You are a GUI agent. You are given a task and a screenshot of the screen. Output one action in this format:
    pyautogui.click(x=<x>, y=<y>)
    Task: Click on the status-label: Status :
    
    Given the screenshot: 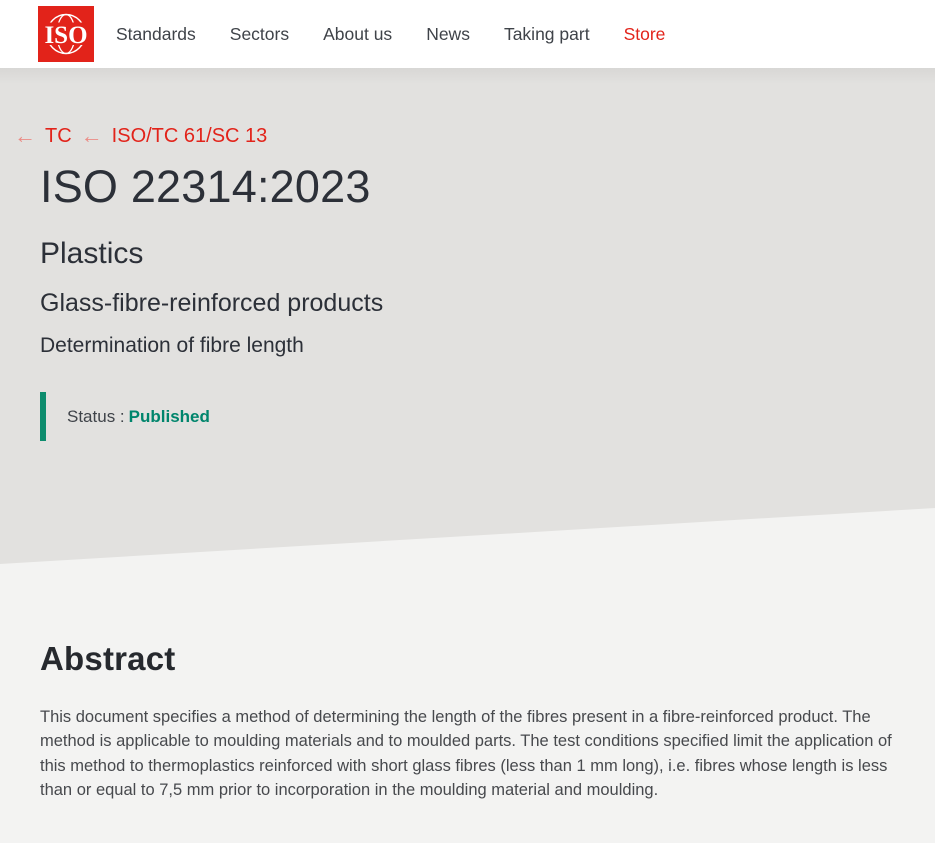 What is the action you would take?
    pyautogui.click(x=96, y=416)
    